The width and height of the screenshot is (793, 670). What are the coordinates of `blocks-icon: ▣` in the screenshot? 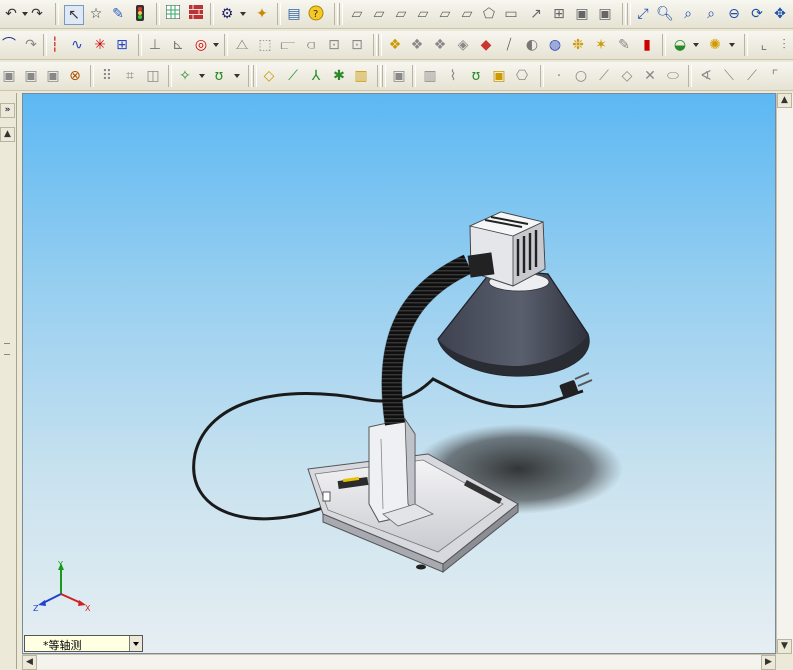 It's located at (499, 76).